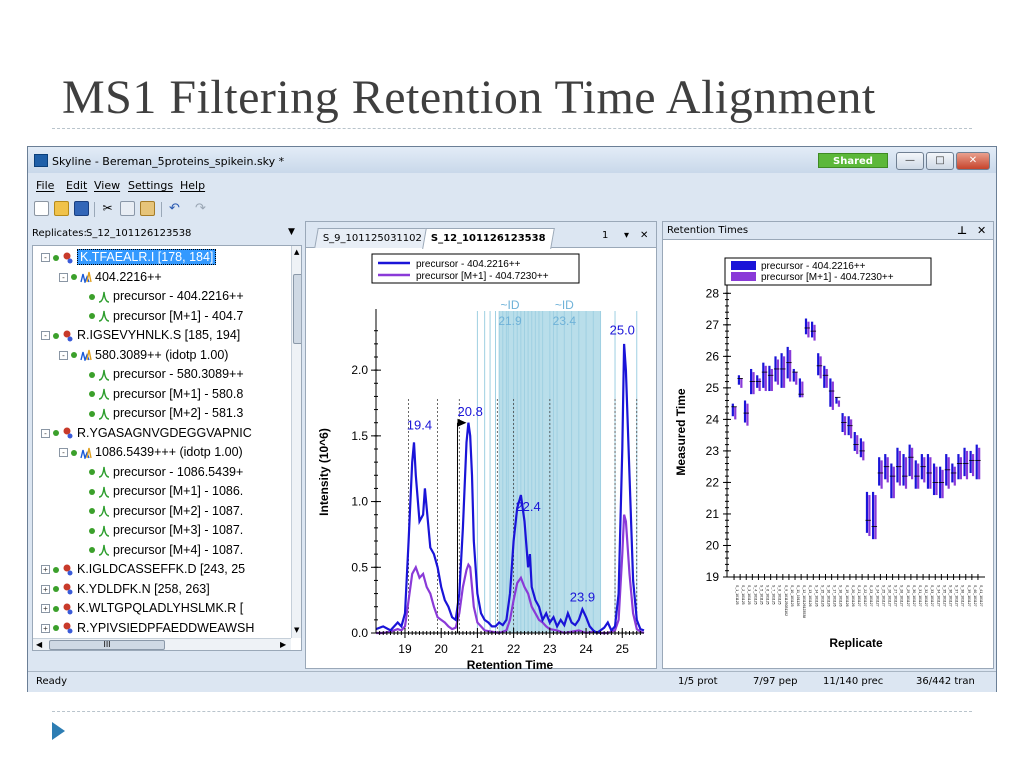 The height and width of the screenshot is (768, 1024). What do you see at coordinates (45, 185) in the screenshot?
I see `menu-file: File` at bounding box center [45, 185].